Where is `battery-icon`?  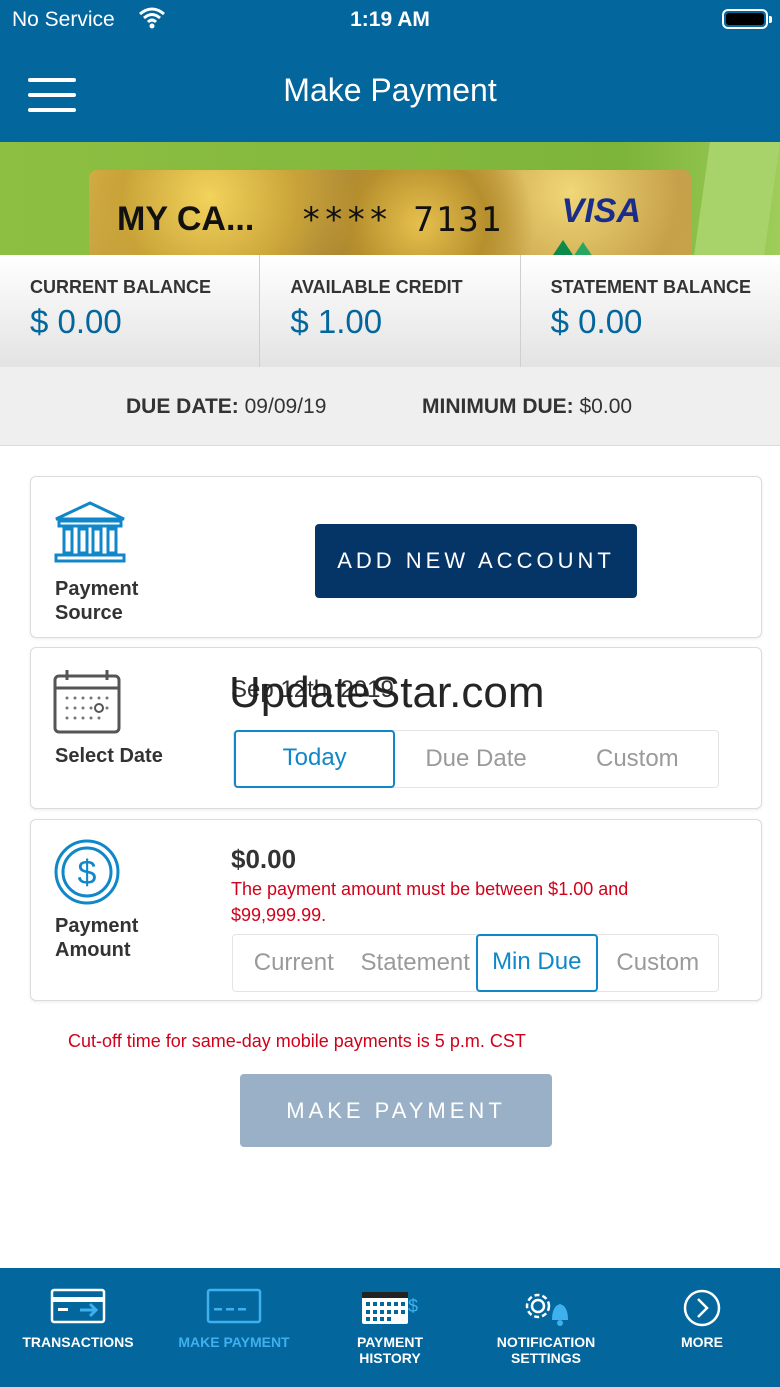
battery-icon is located at coordinates (747, 19).